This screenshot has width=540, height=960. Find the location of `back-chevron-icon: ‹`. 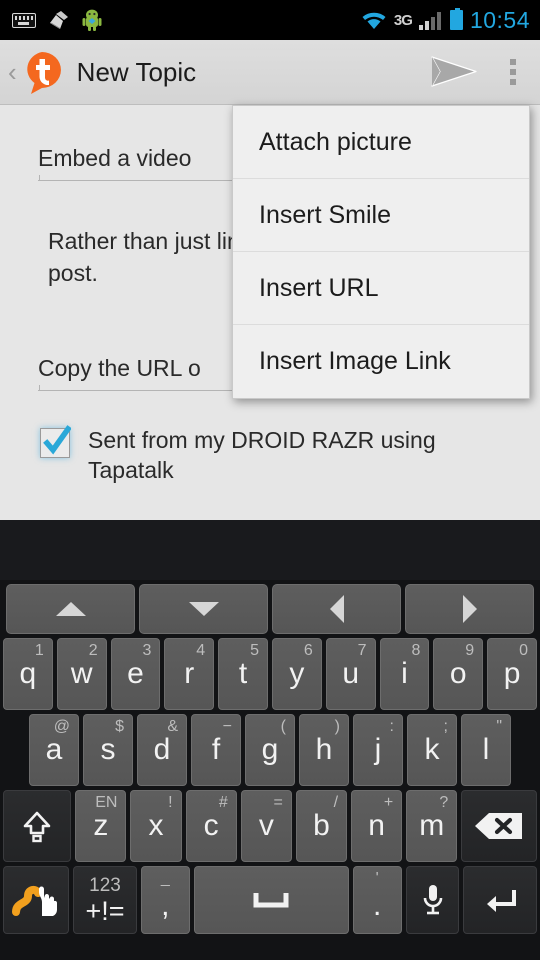

back-chevron-icon: ‹ is located at coordinates (9, 72).